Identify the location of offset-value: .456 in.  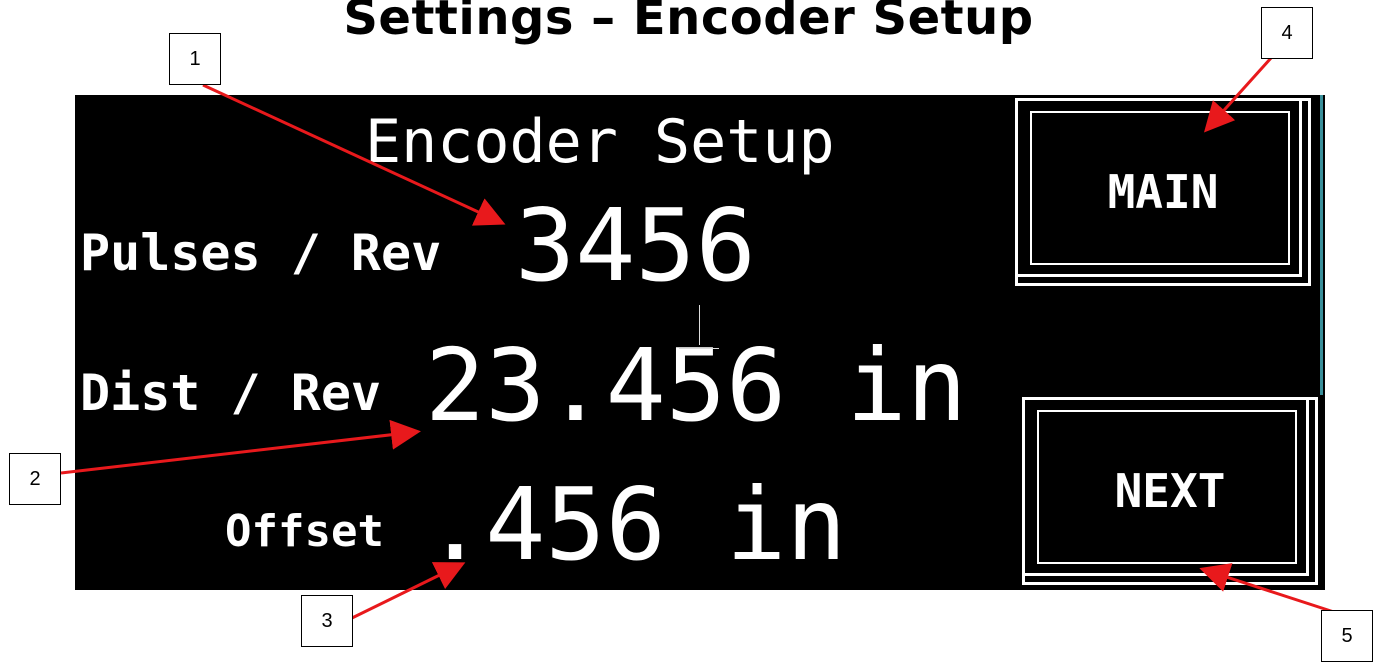
(635, 525).